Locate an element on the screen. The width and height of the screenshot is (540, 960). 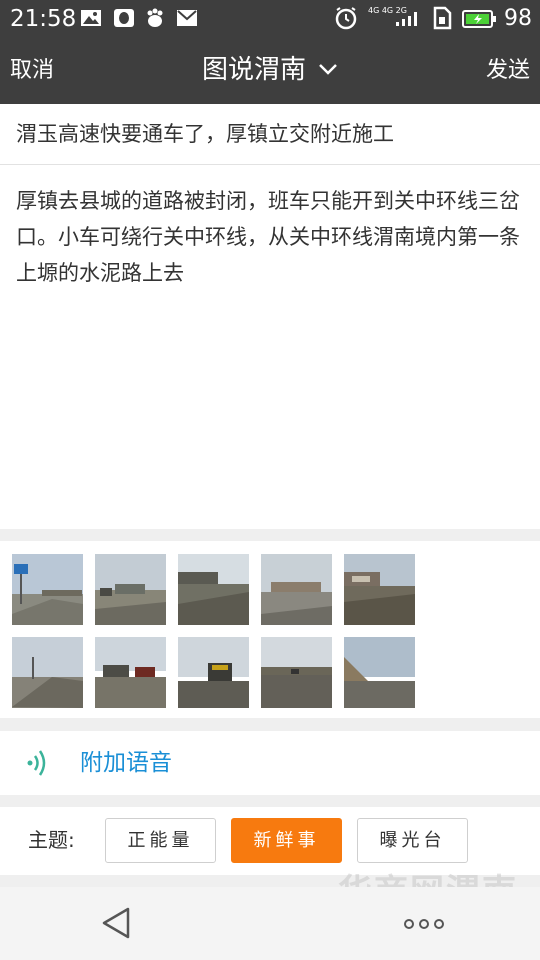
topic-positive-energy-button: 正能量 is located at coordinates (160, 840).